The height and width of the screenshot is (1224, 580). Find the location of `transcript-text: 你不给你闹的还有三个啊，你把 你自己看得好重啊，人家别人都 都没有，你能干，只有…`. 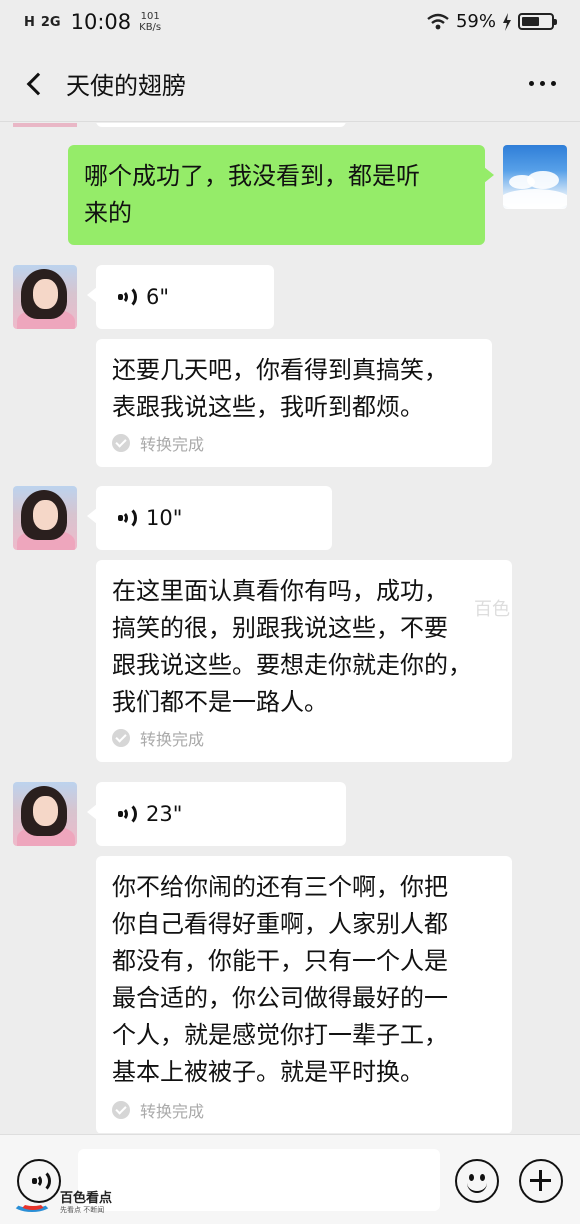

transcript-text: 你不给你闹的还有三个啊，你把 你自己看得好重啊，人家别人都 都没有，你能干，只有… is located at coordinates (304, 980).